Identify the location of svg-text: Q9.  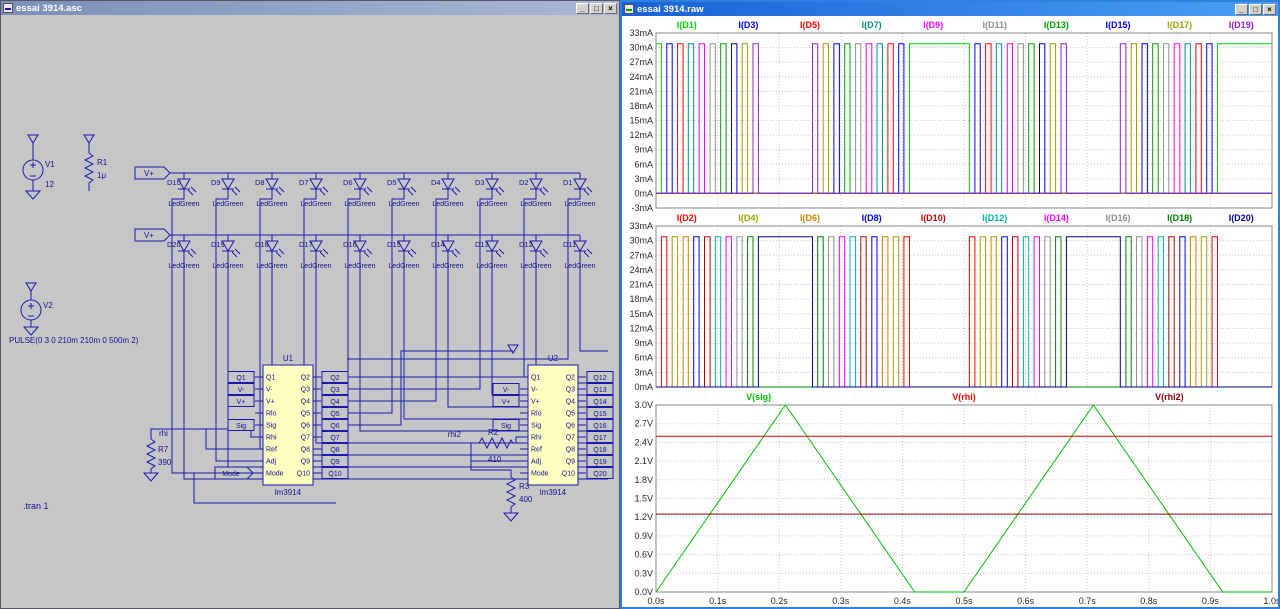
(305, 462).